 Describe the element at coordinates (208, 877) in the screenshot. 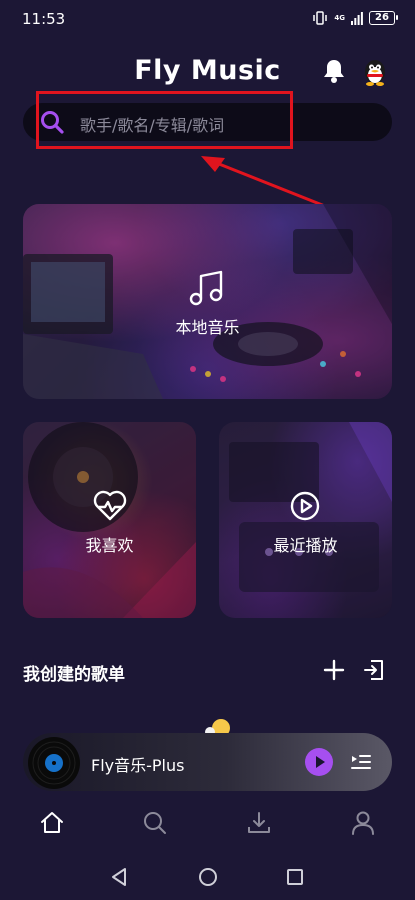

I see `system-home-icon` at that location.